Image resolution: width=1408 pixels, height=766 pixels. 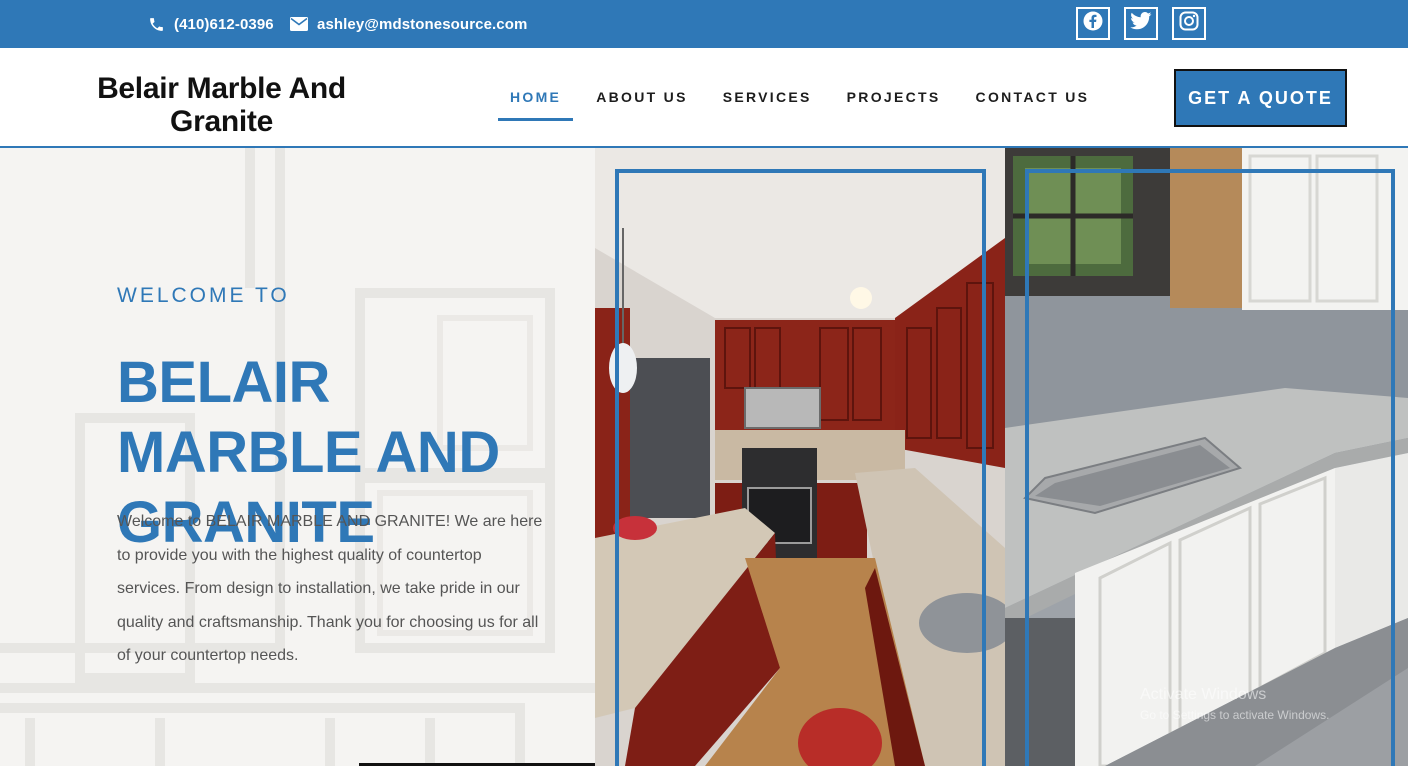 I want to click on instagram-icon, so click(x=1189, y=23).